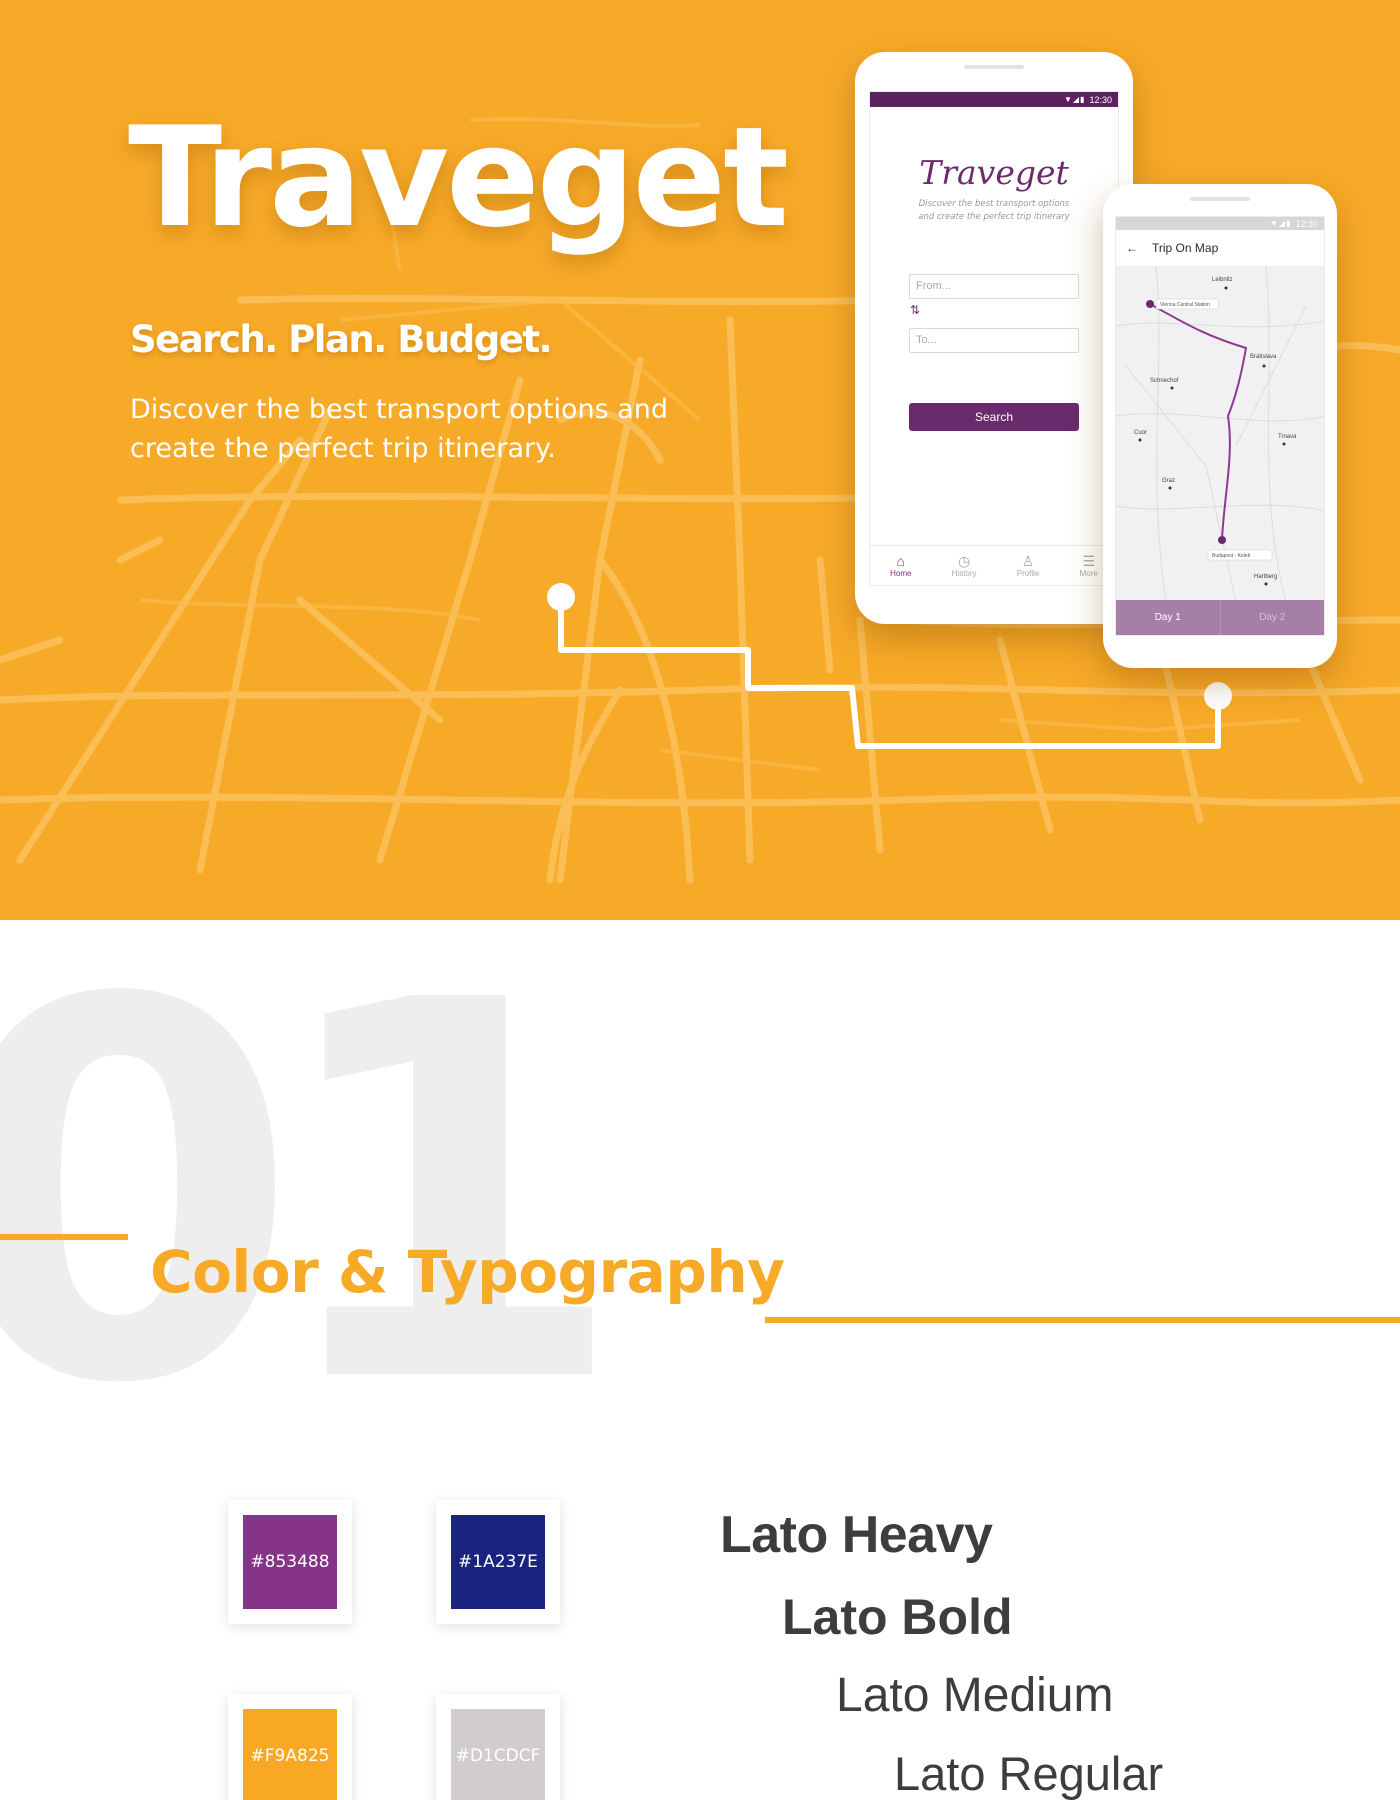 The width and height of the screenshot is (1400, 1800). What do you see at coordinates (975, 1695) in the screenshot?
I see `font-sample-medium: Lato Medium` at bounding box center [975, 1695].